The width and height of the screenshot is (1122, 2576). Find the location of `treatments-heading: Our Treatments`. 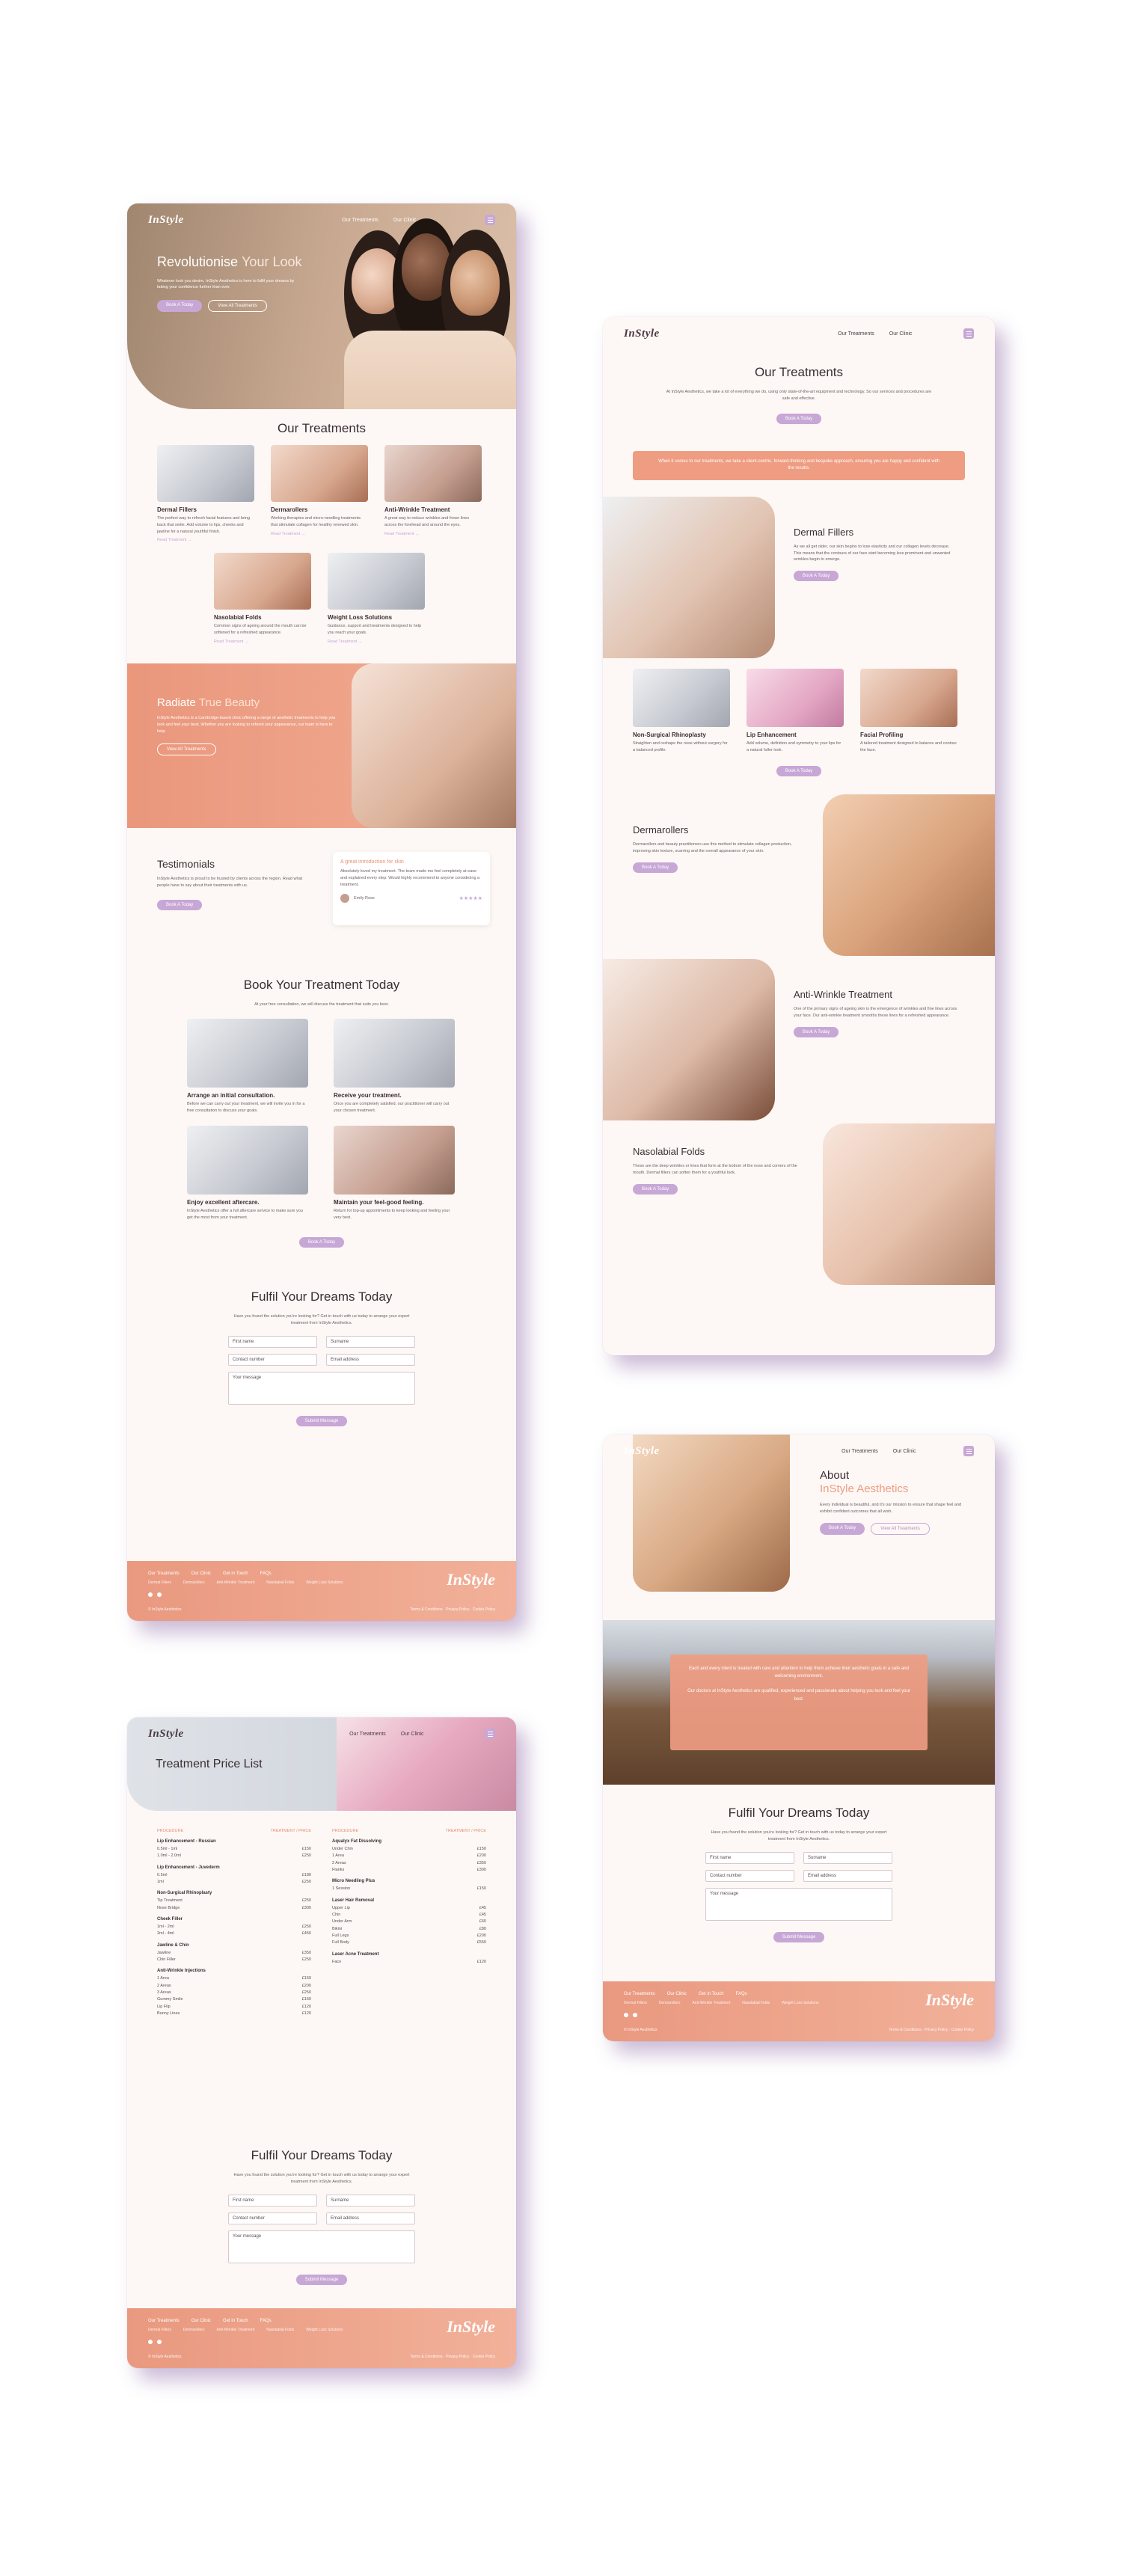

treatments-heading: Our Treatments is located at coordinates (322, 428).